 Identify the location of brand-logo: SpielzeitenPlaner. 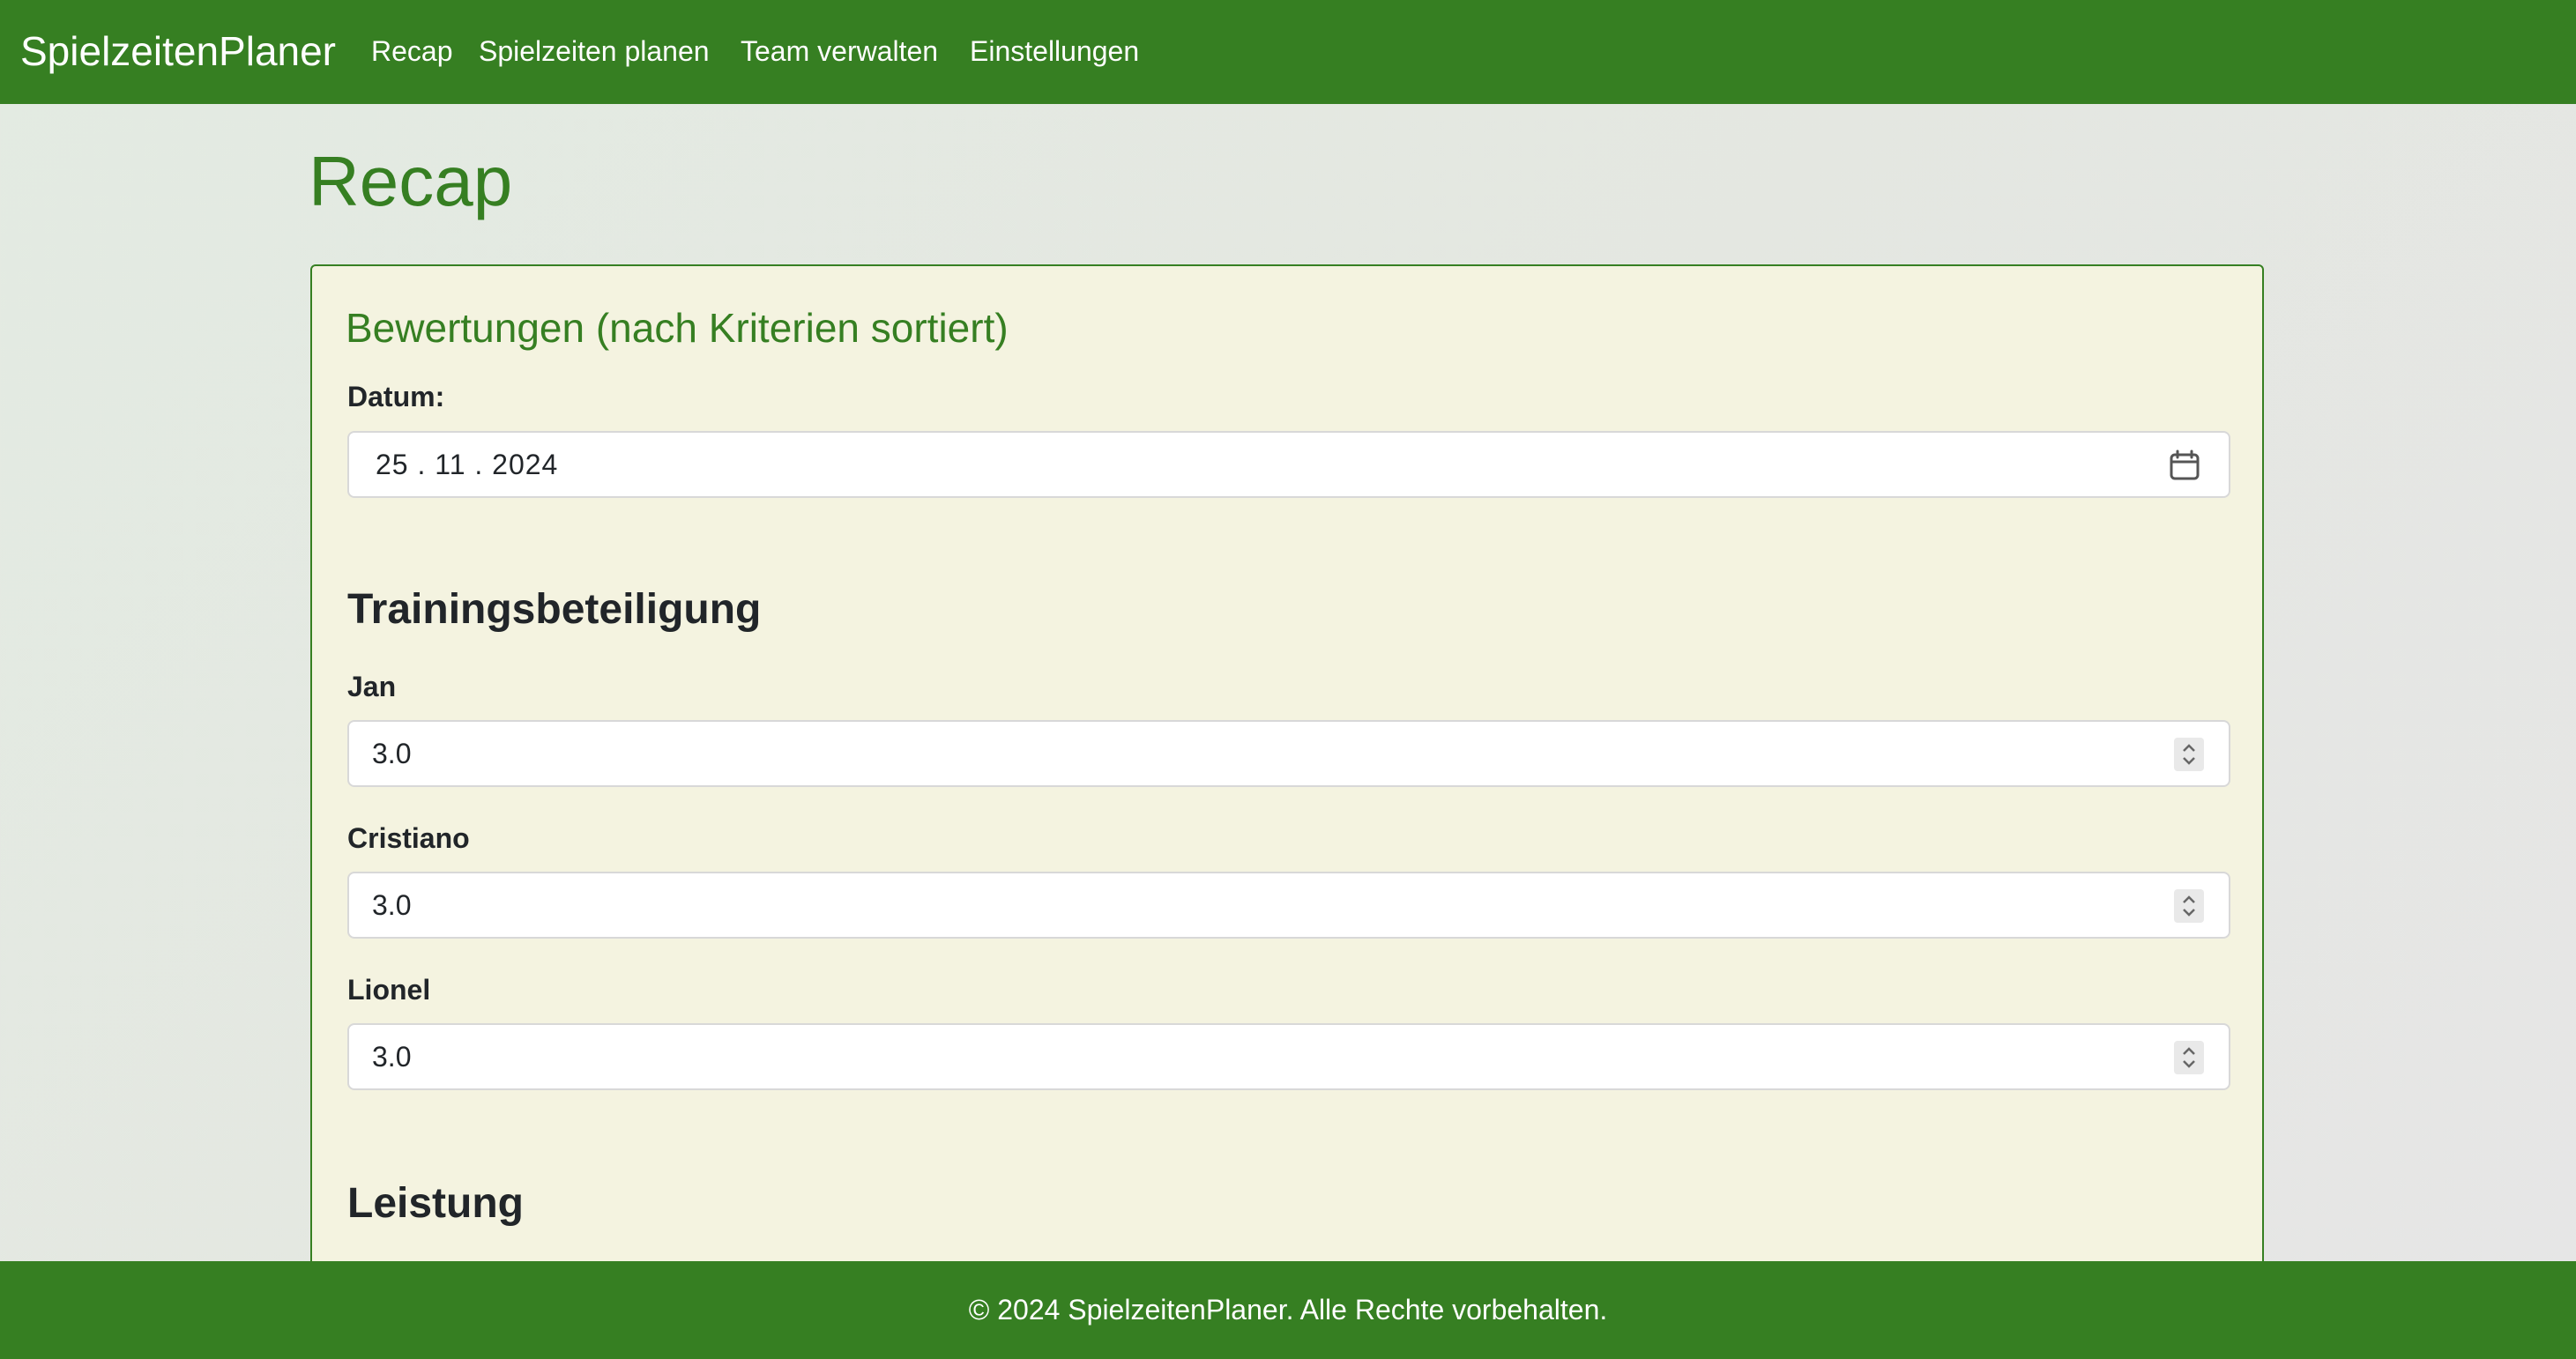
(178, 51).